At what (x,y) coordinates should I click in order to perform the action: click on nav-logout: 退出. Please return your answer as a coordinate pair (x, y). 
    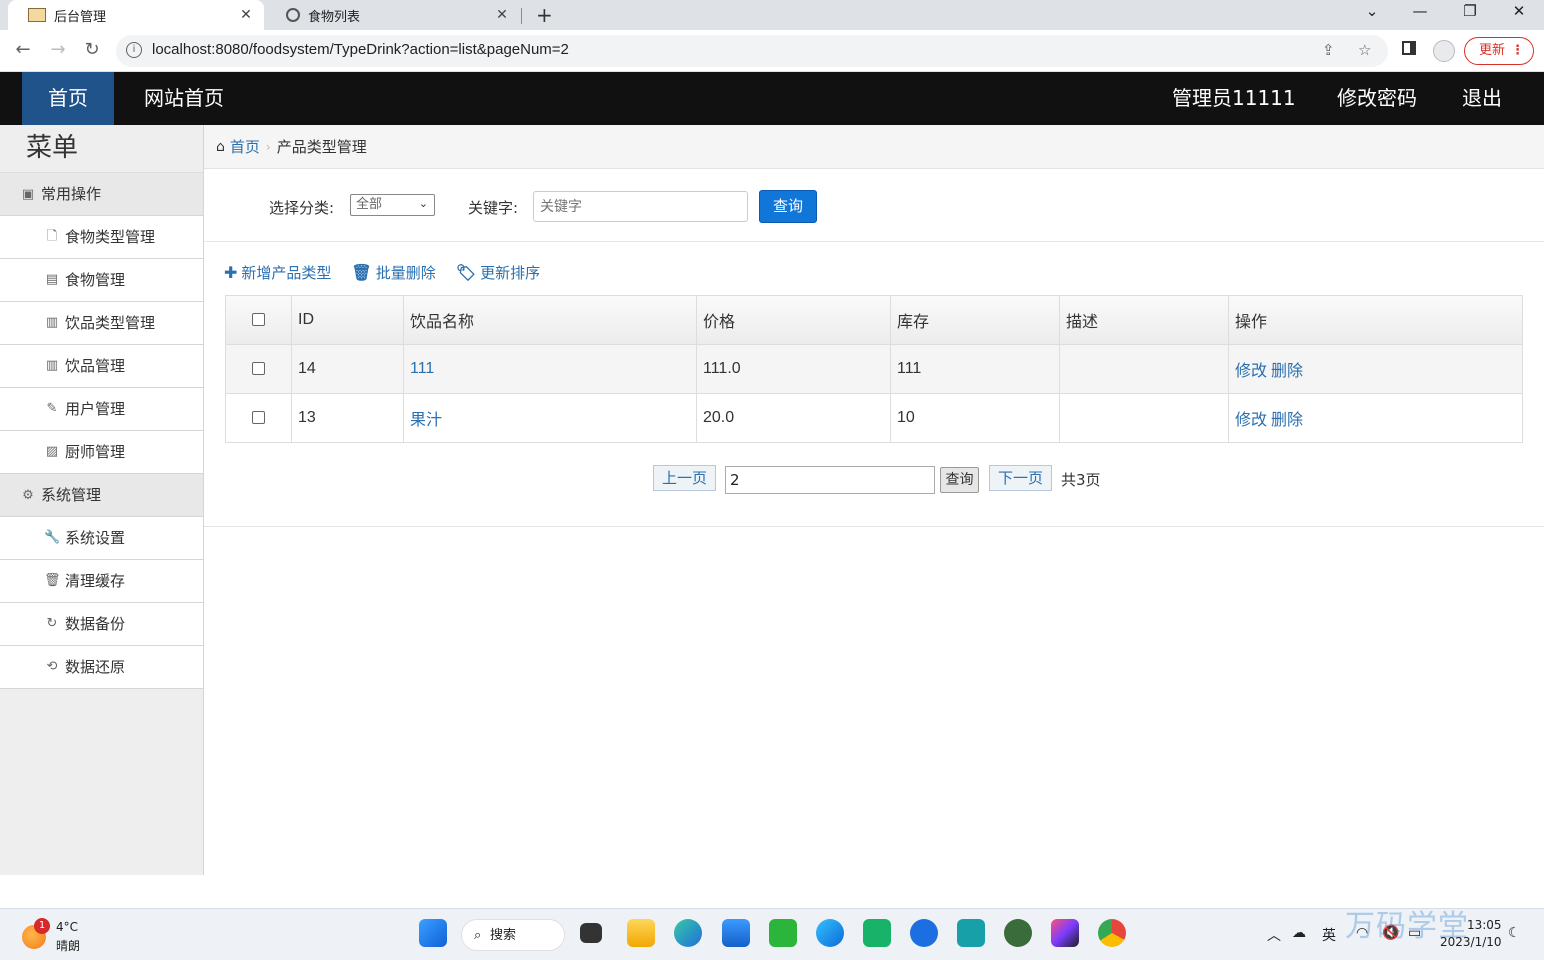
    Looking at the image, I should click on (1482, 98).